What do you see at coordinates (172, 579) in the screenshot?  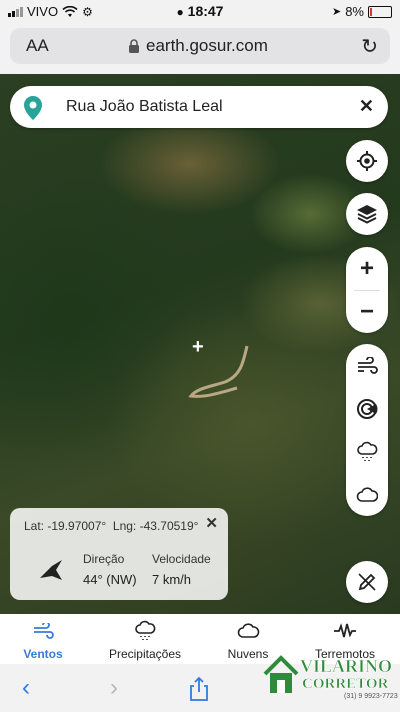 I see `speed-value: 7 km/h` at bounding box center [172, 579].